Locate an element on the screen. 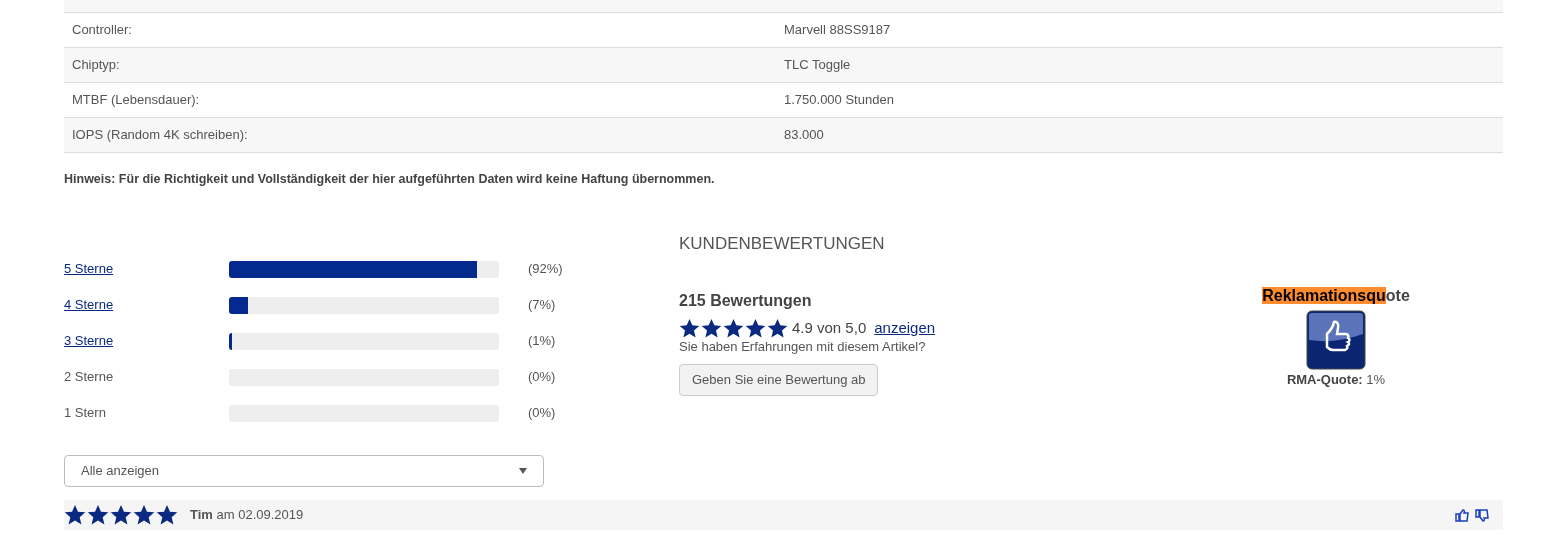 The width and height of the screenshot is (1562, 542). section-heading: KUNDENBEWERTUNGEN is located at coordinates (782, 244).